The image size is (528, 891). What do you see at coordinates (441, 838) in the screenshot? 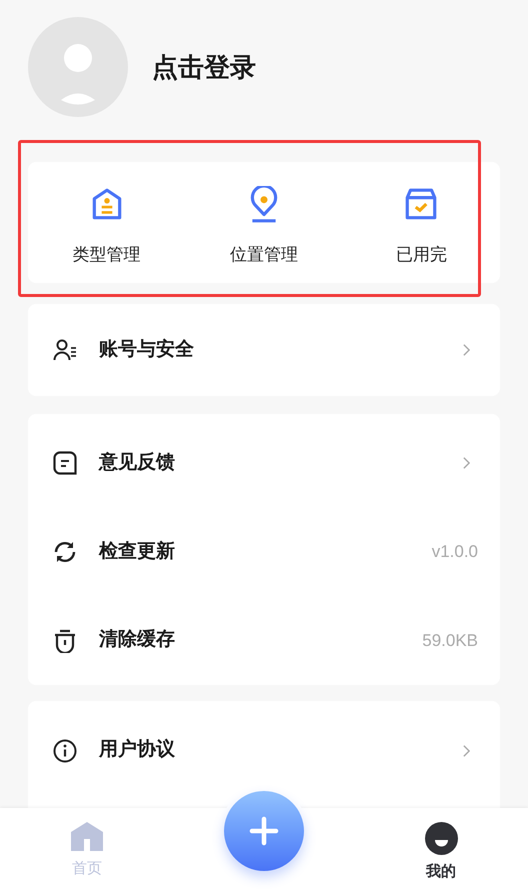
I see `smile-icon` at bounding box center [441, 838].